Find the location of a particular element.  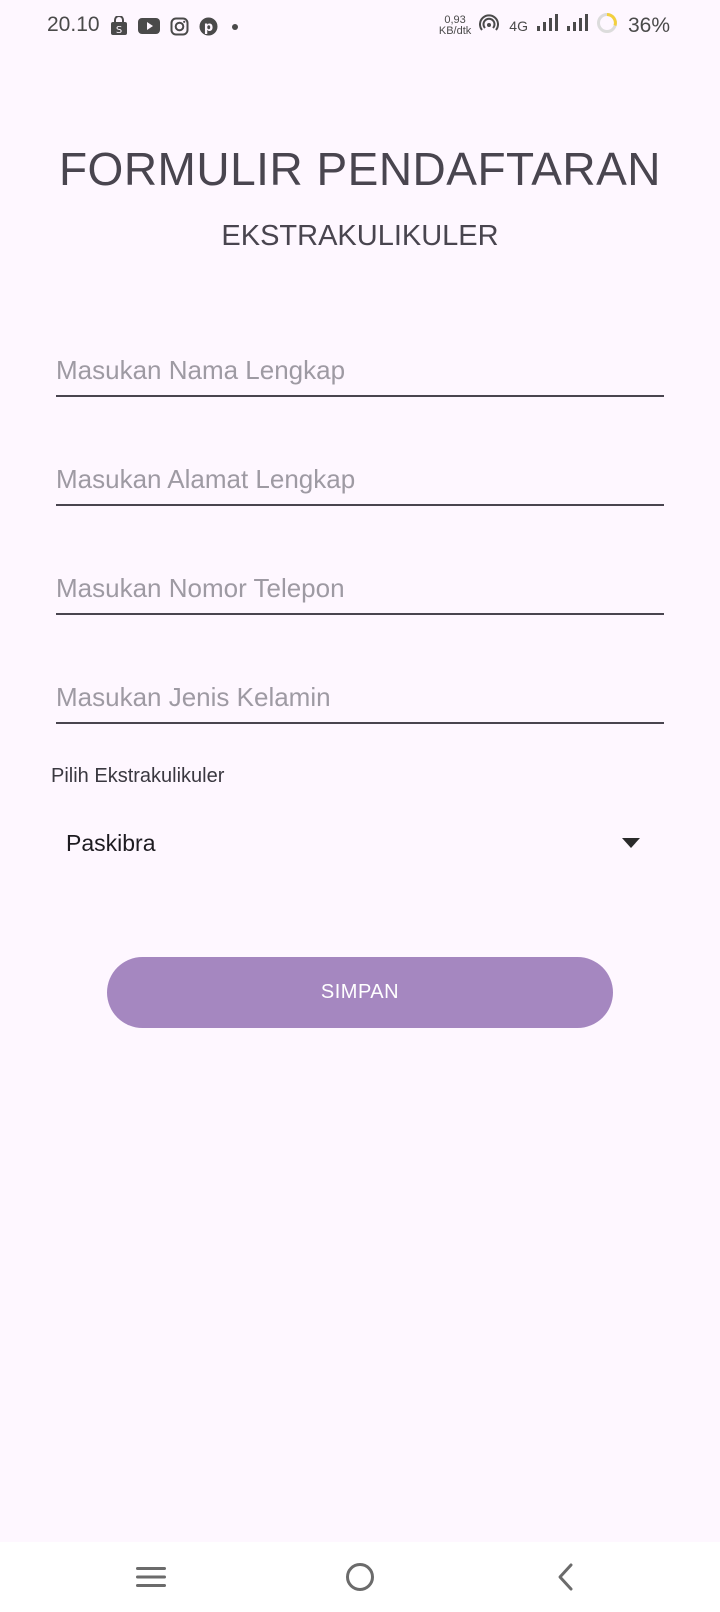

name-field is located at coordinates (360, 371).